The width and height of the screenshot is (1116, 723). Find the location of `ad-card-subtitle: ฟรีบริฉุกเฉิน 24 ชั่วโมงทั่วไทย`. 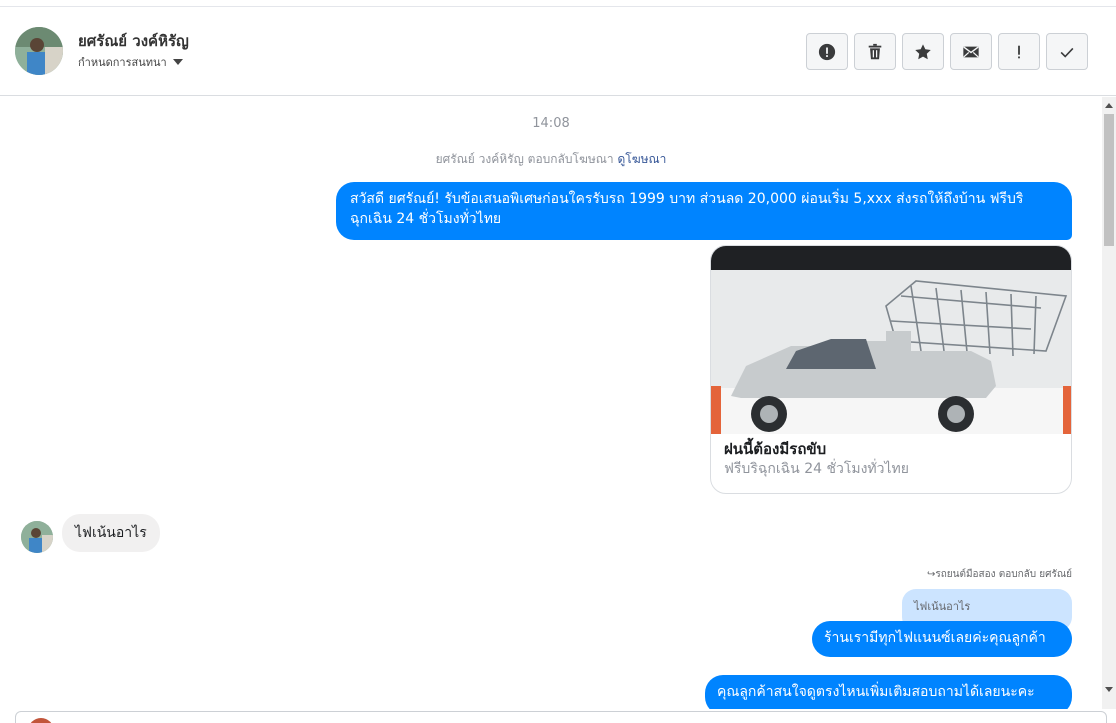

ad-card-subtitle: ฟรีบริฉุกเฉิน 24 ชั่วโมงทั่วไทย is located at coordinates (816, 469).